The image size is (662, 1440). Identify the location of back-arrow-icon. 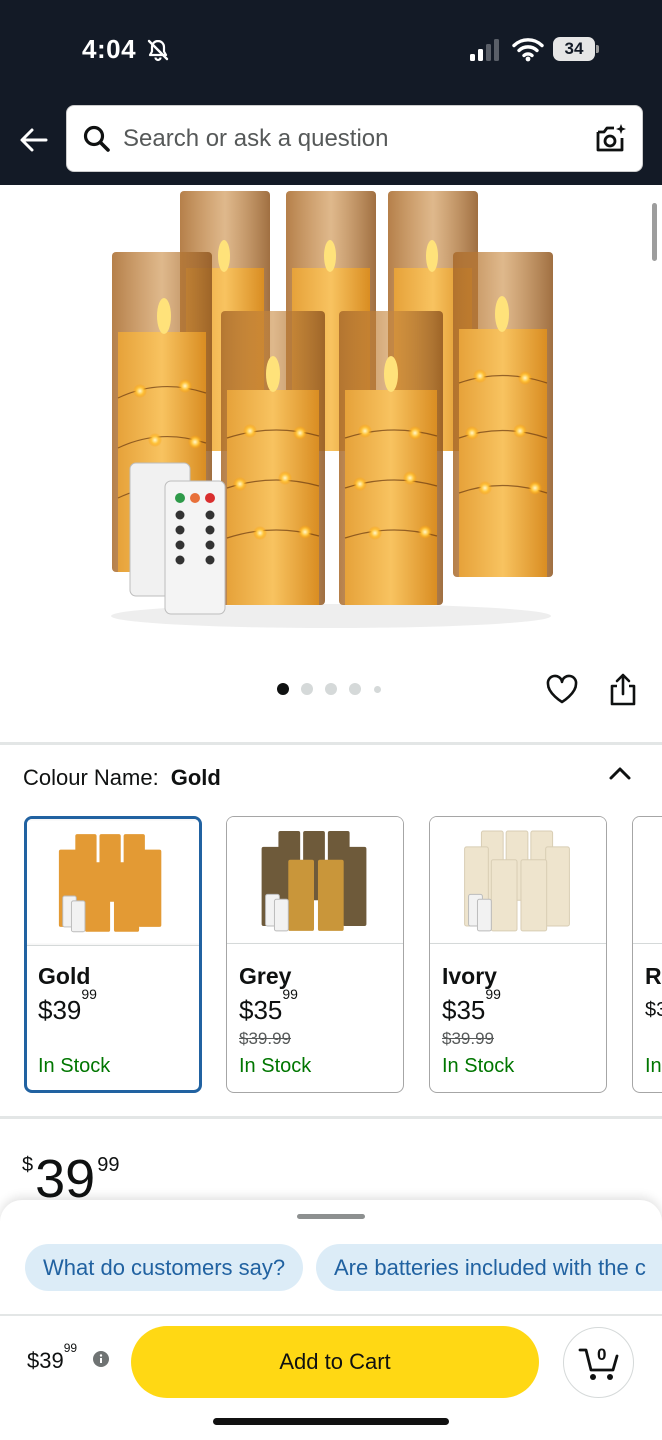
(34, 140).